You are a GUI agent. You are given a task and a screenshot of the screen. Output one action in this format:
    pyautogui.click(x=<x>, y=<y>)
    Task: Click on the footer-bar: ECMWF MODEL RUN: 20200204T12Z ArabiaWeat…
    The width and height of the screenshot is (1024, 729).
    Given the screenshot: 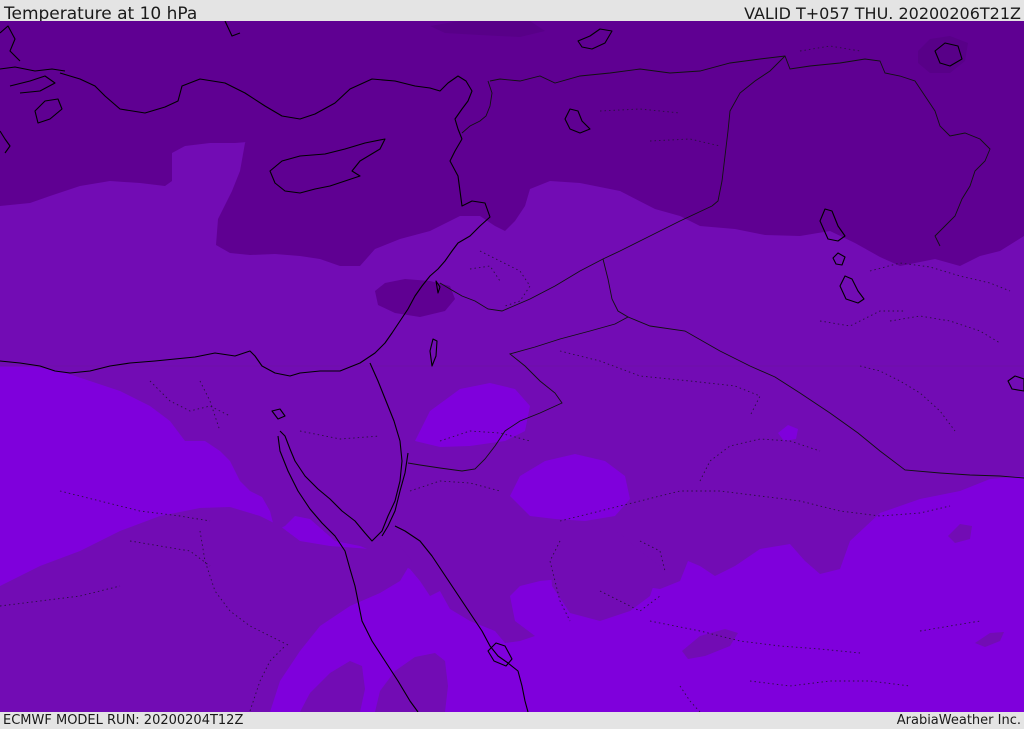 What is the action you would take?
    pyautogui.click(x=512, y=720)
    